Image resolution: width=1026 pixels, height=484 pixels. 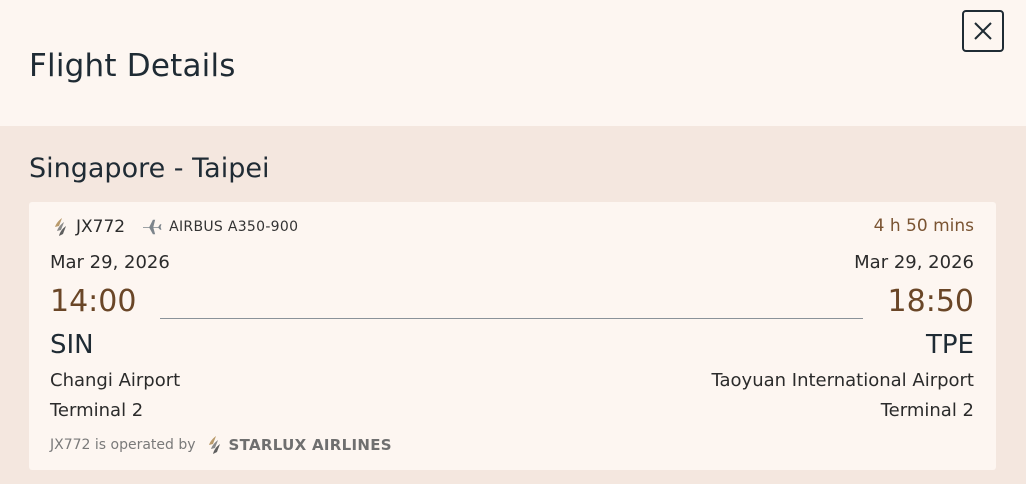 What do you see at coordinates (115, 380) in the screenshot?
I see `departure-airport-name: Changi Airport` at bounding box center [115, 380].